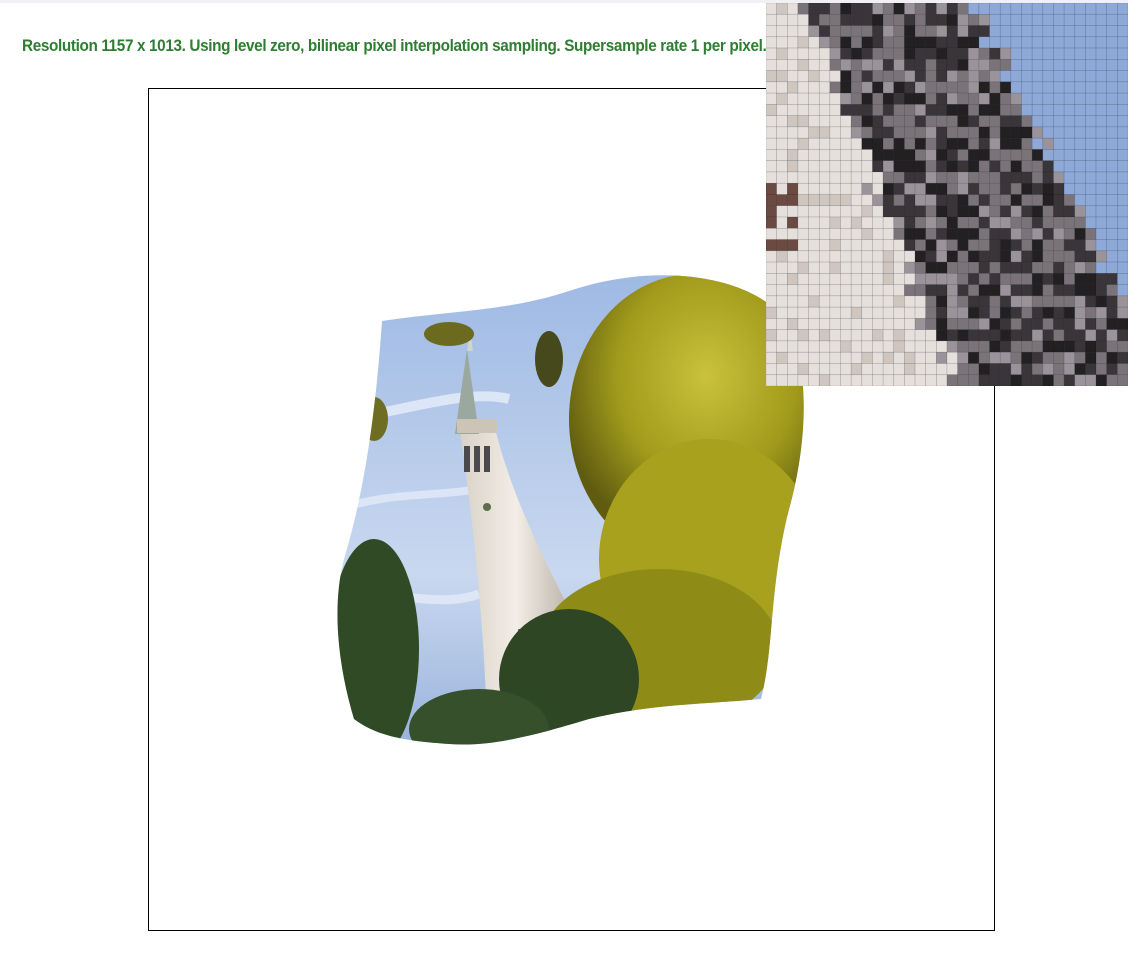  I want to click on zoom-inspector, so click(947, 194).